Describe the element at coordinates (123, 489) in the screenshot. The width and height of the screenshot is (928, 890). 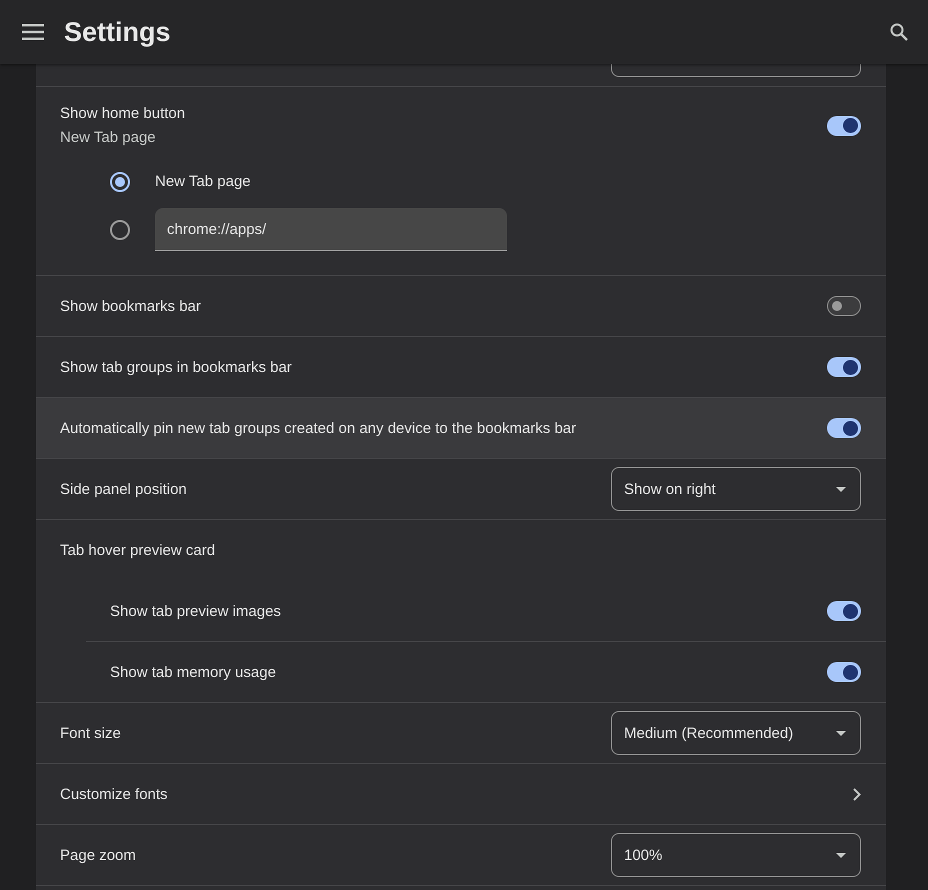
I see `setting-label: Side panel position` at that location.